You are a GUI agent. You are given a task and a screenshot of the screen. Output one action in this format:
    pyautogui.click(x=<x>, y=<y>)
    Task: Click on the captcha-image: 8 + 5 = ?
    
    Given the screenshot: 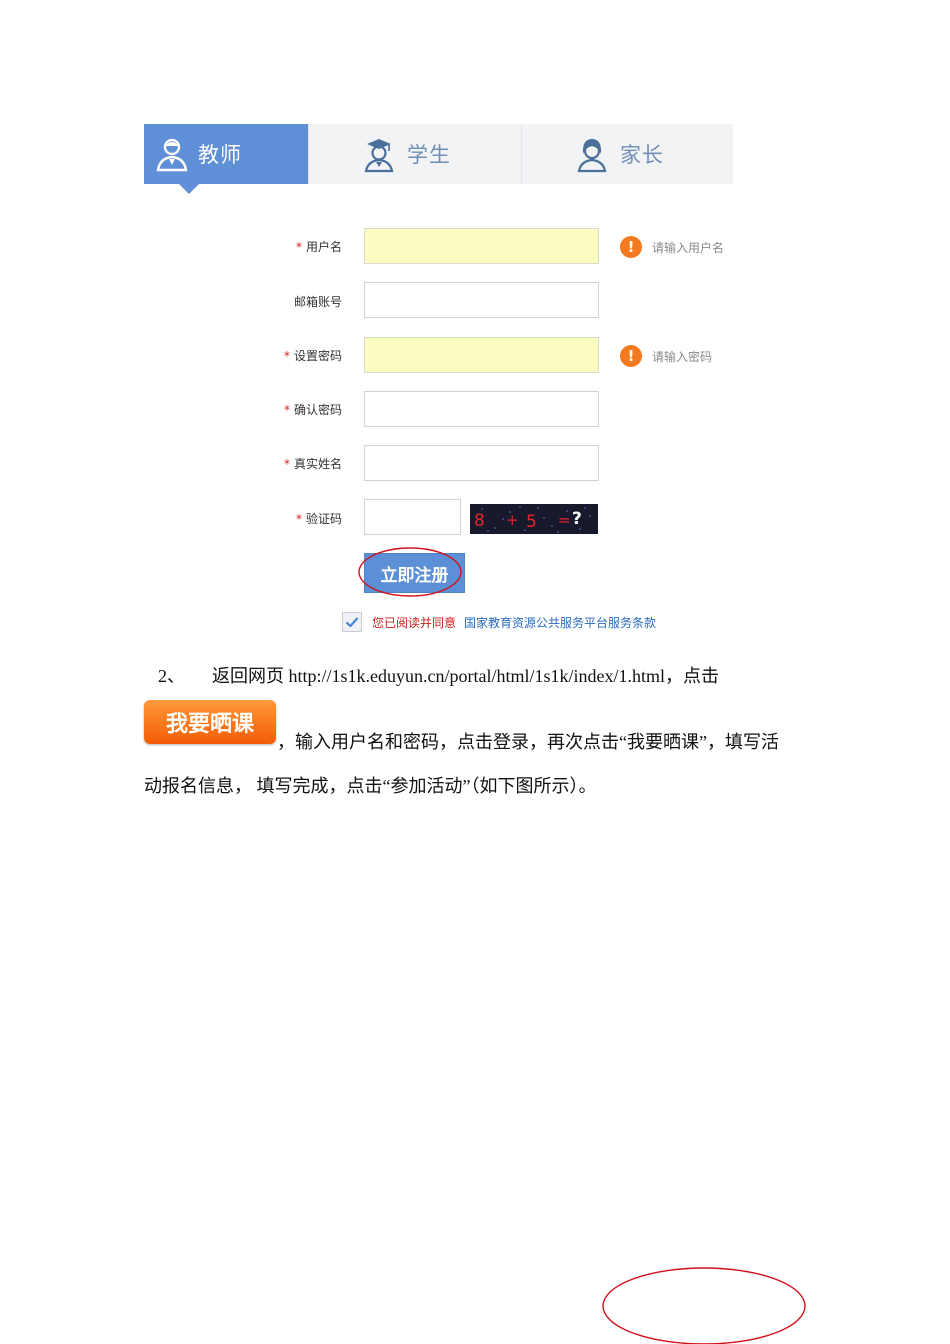 What is the action you would take?
    pyautogui.click(x=534, y=519)
    